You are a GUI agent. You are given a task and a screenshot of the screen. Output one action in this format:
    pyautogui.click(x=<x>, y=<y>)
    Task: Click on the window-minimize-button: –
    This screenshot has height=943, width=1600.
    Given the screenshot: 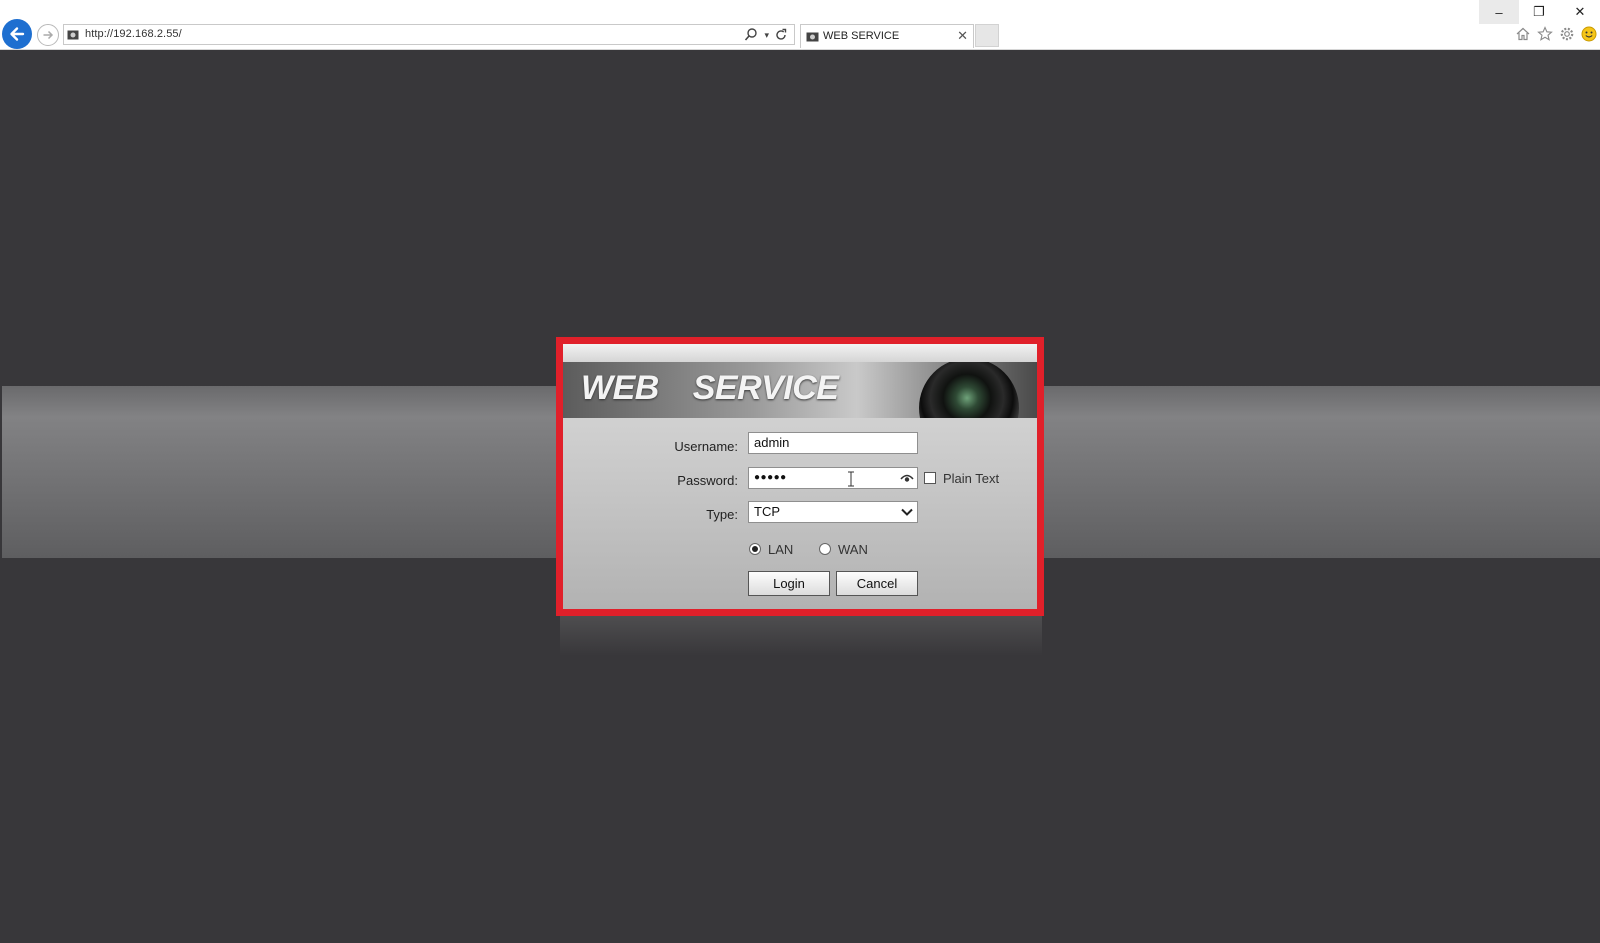 What is the action you would take?
    pyautogui.click(x=1499, y=12)
    